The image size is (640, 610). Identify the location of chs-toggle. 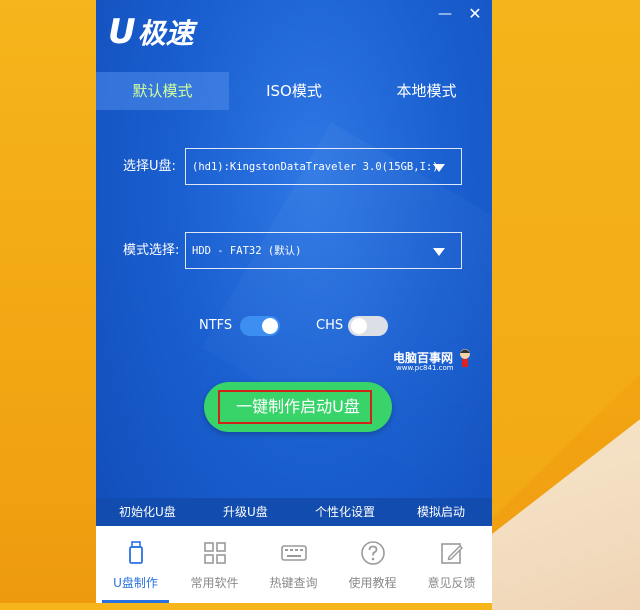
(368, 326).